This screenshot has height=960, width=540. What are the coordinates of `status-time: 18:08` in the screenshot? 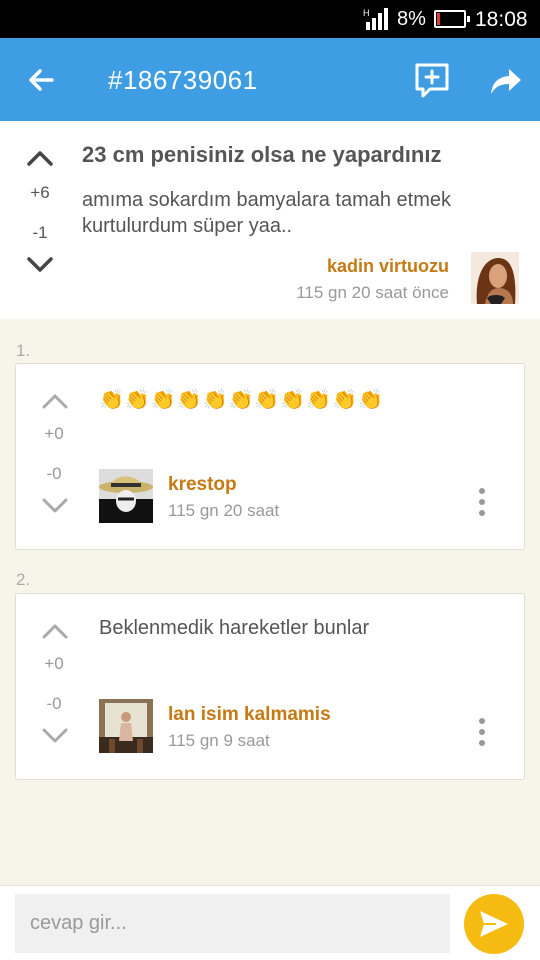 It's located at (501, 19).